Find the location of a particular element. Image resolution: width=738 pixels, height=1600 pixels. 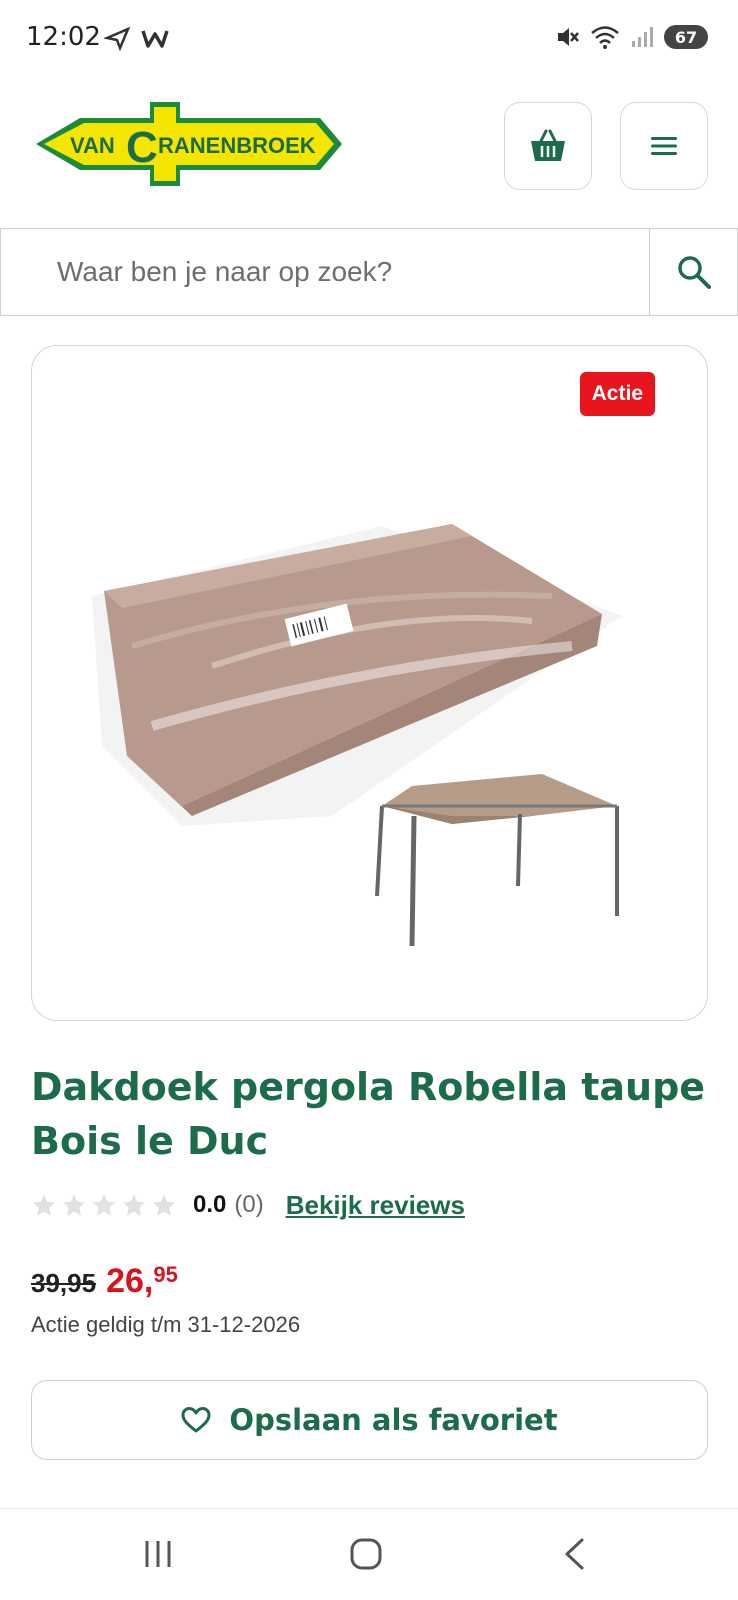

search-button is located at coordinates (693, 272).